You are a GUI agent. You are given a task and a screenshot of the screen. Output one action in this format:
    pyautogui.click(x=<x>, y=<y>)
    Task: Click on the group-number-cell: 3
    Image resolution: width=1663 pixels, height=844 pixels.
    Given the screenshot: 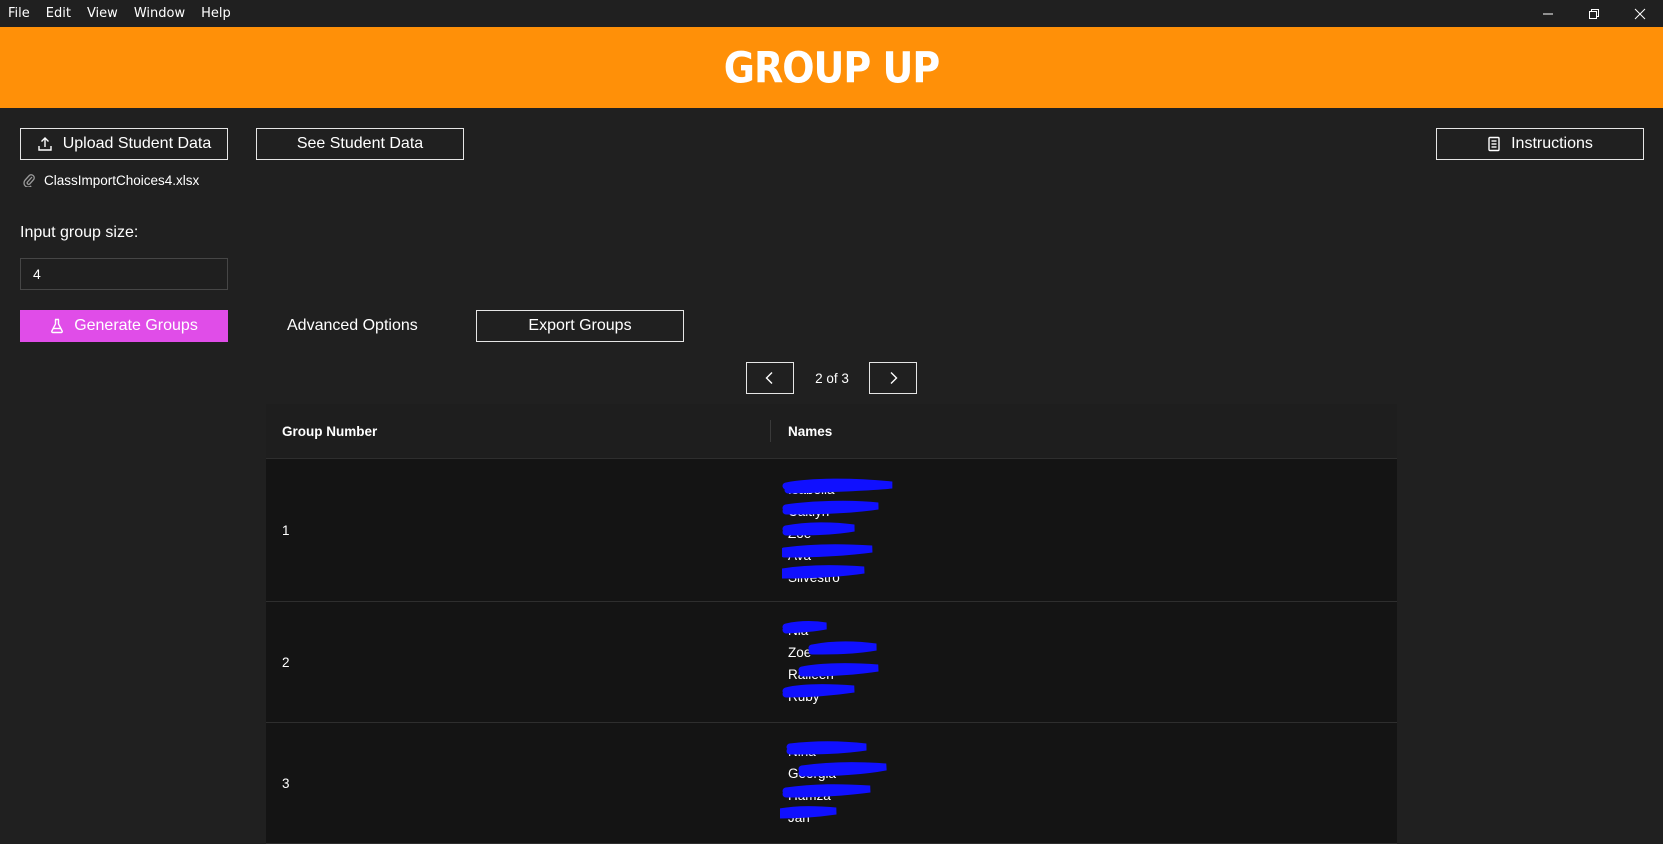 What is the action you would take?
    pyautogui.click(x=286, y=783)
    